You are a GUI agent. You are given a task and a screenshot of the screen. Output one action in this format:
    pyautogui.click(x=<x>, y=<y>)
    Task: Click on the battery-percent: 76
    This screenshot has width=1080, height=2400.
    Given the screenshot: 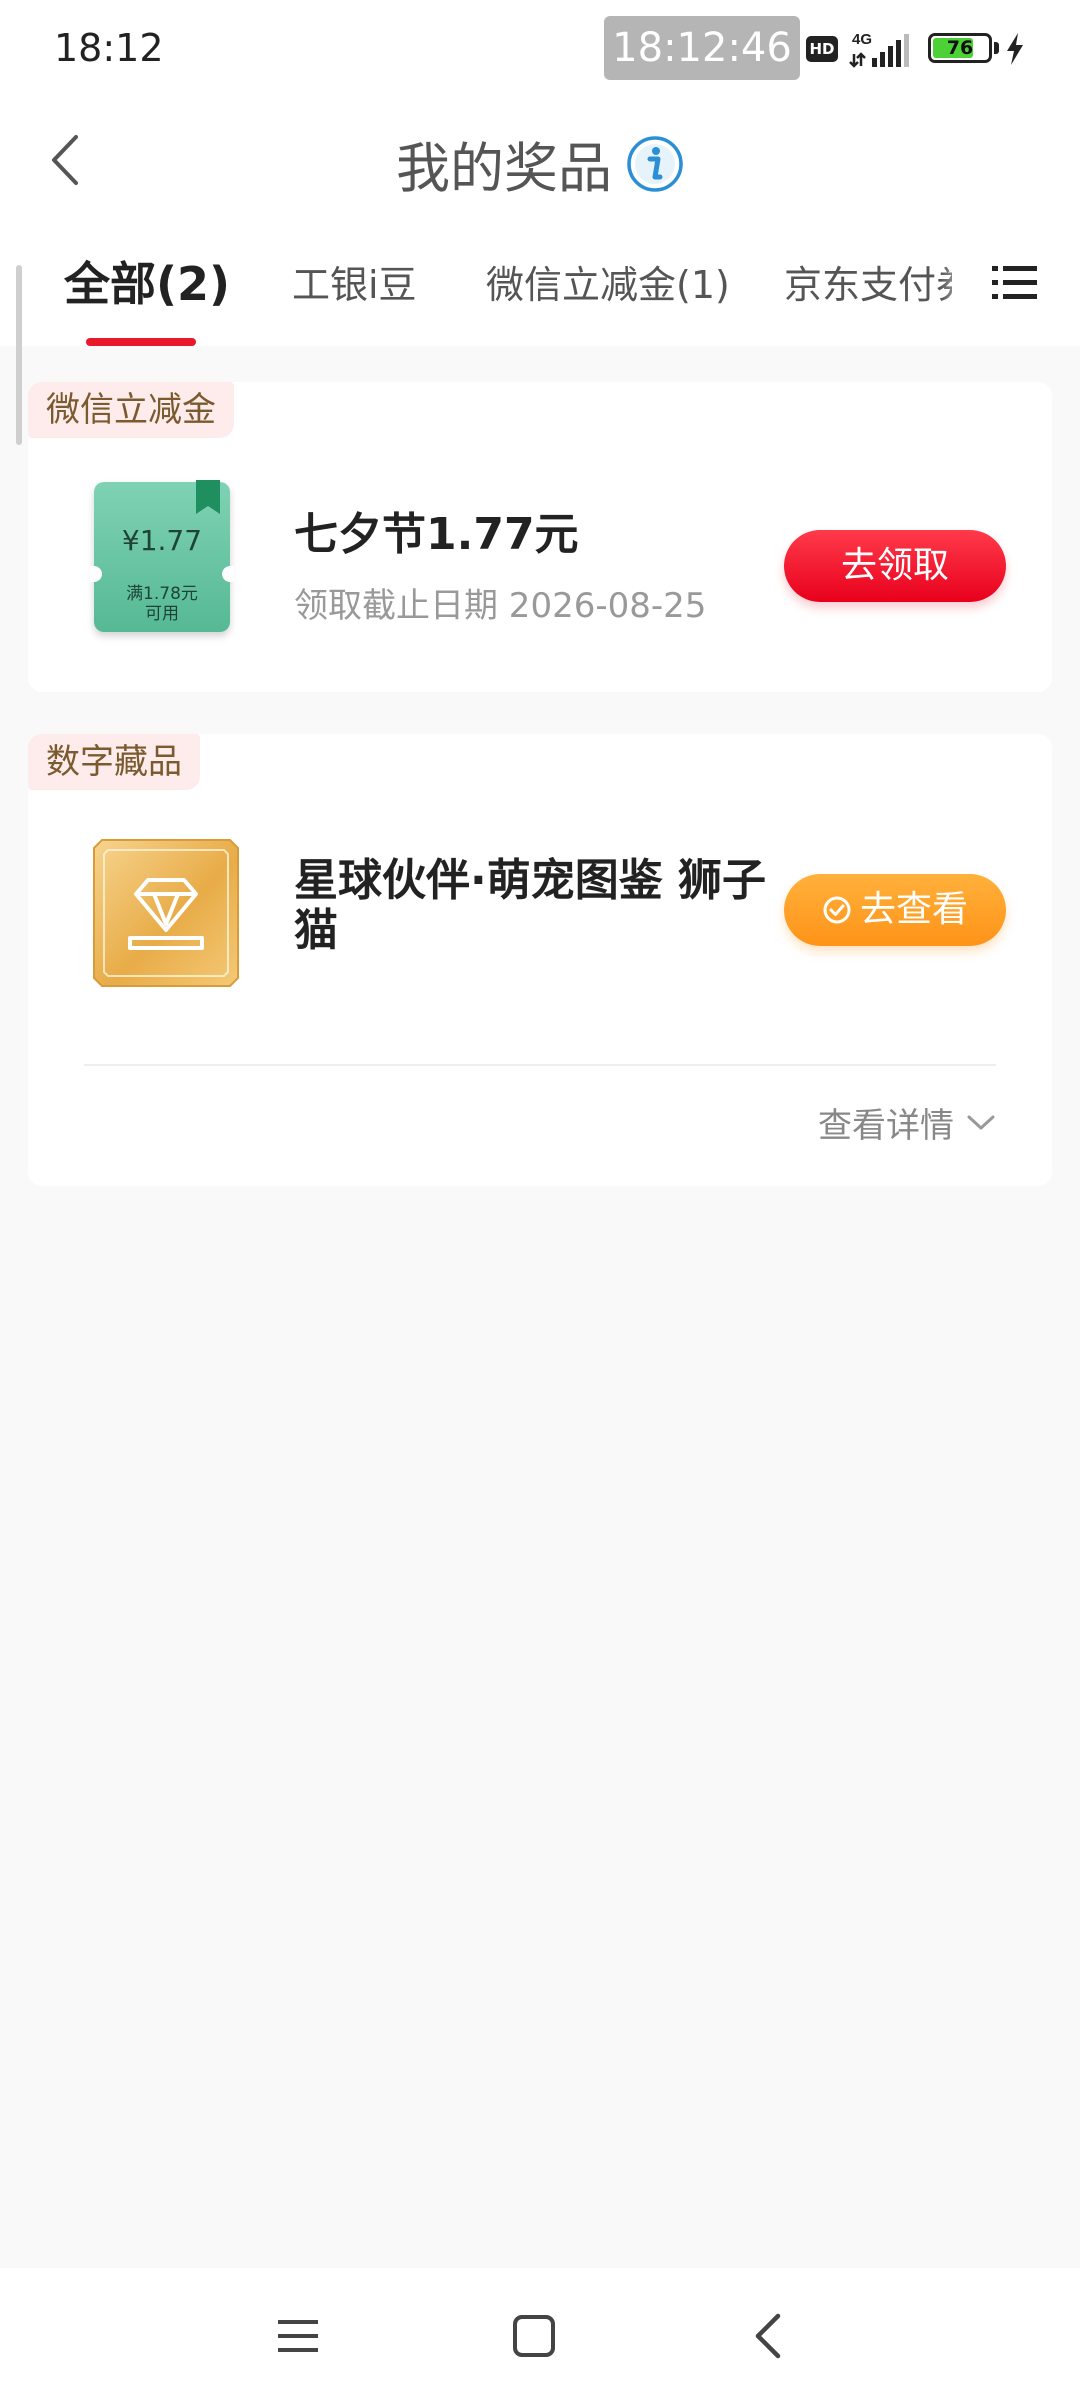 What is the action you would take?
    pyautogui.click(x=960, y=48)
    